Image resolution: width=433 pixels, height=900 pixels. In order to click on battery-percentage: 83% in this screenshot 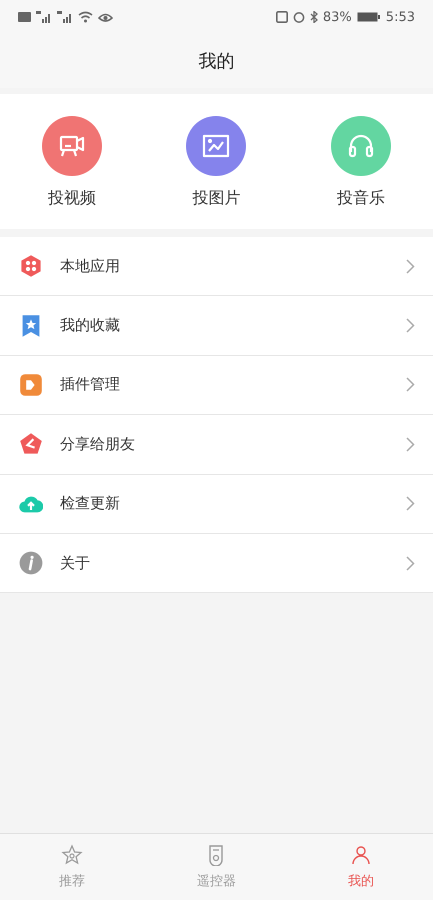, I will do `click(337, 17)`.